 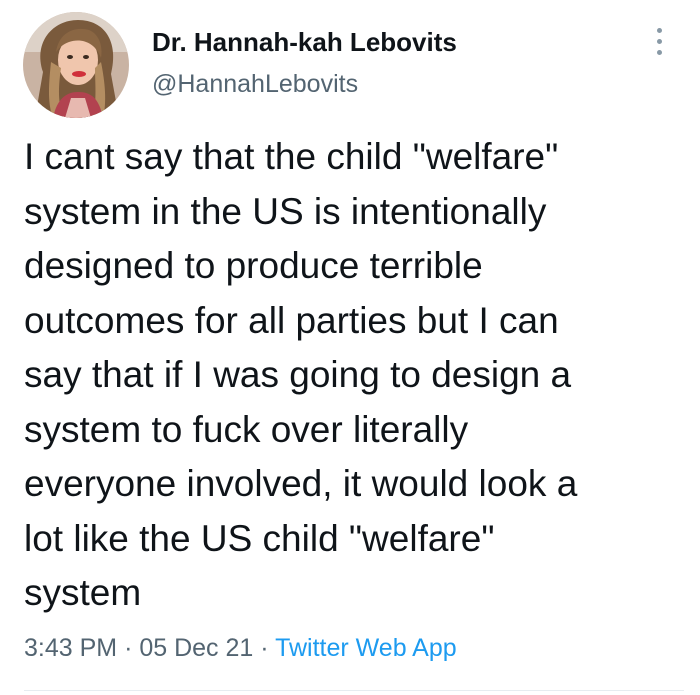 I want to click on divider, so click(x=354, y=690).